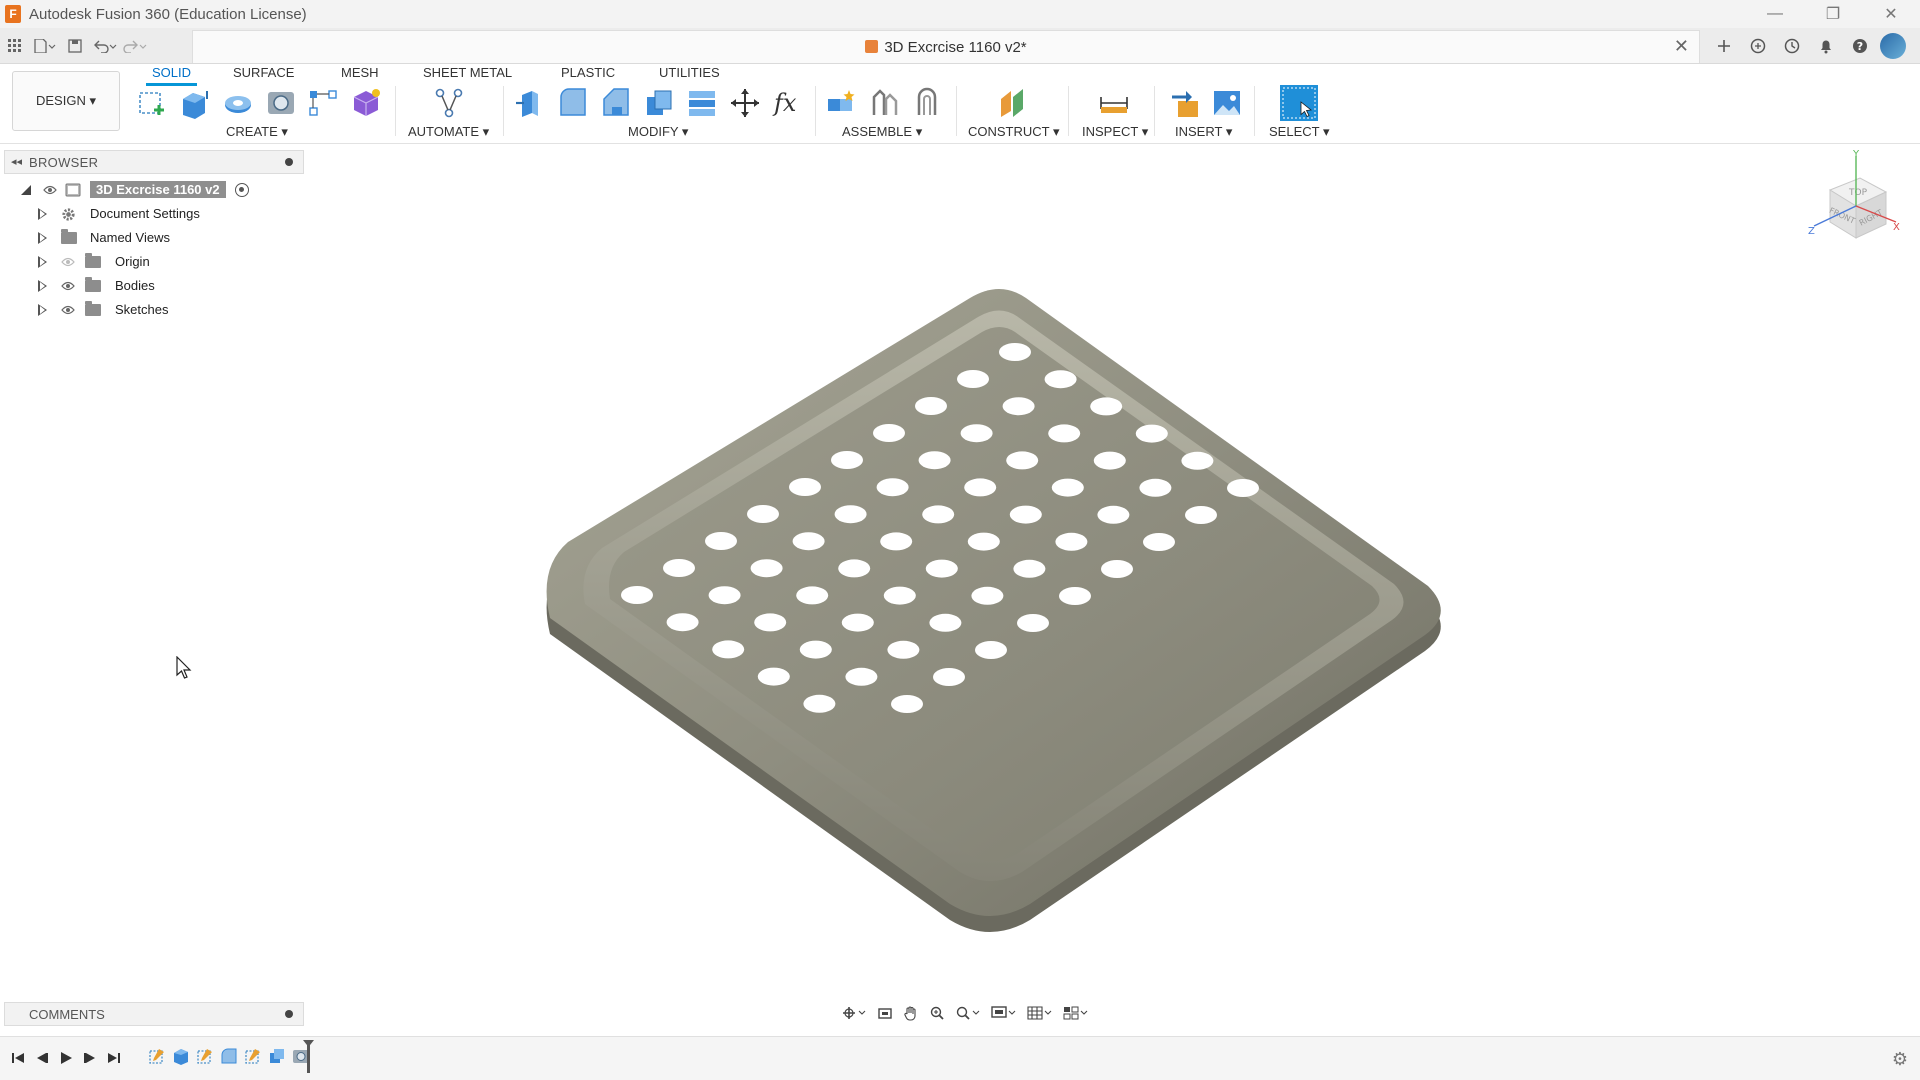 Image resolution: width=1920 pixels, height=1080 pixels. What do you see at coordinates (75, 46) in the screenshot?
I see `save-icon` at bounding box center [75, 46].